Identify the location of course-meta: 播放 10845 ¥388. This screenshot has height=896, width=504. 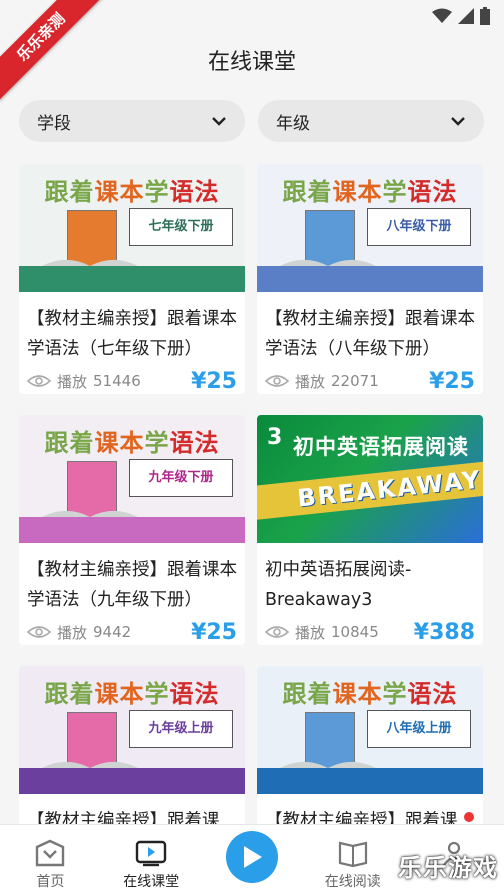
(370, 630).